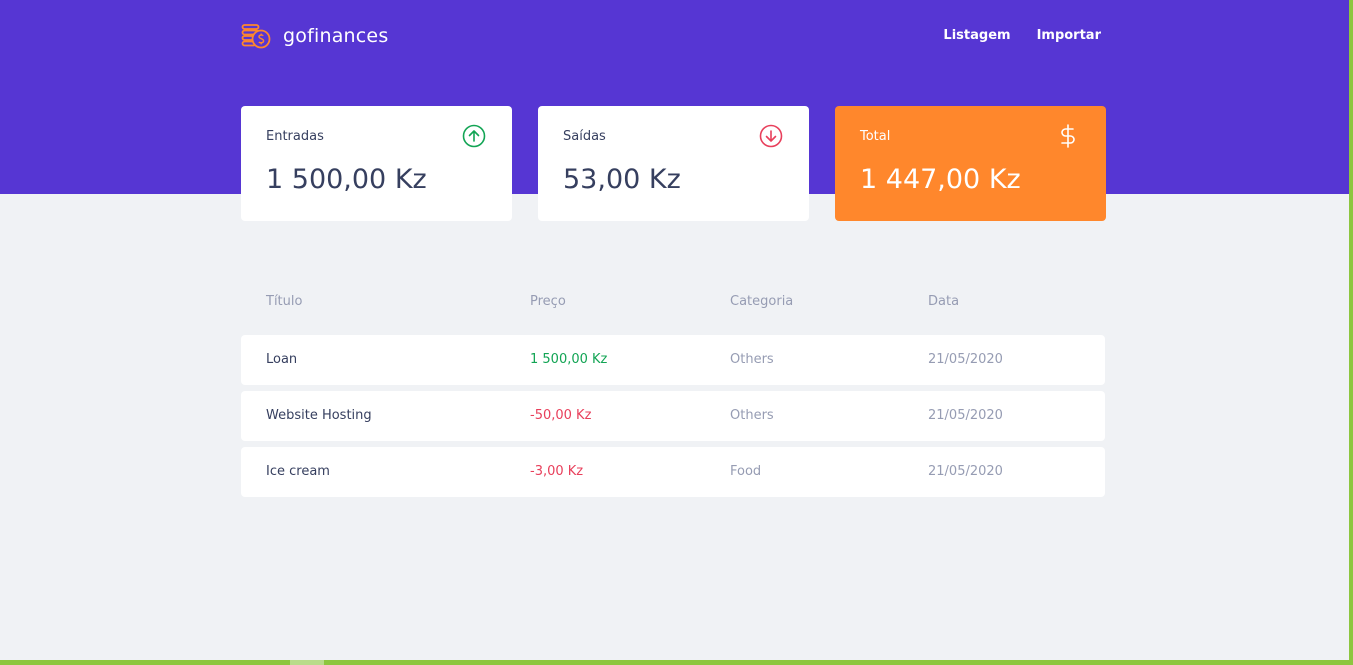 The image size is (1353, 665). Describe the element at coordinates (1022, 35) in the screenshot. I see `main-nav: Listagem Importar` at that location.